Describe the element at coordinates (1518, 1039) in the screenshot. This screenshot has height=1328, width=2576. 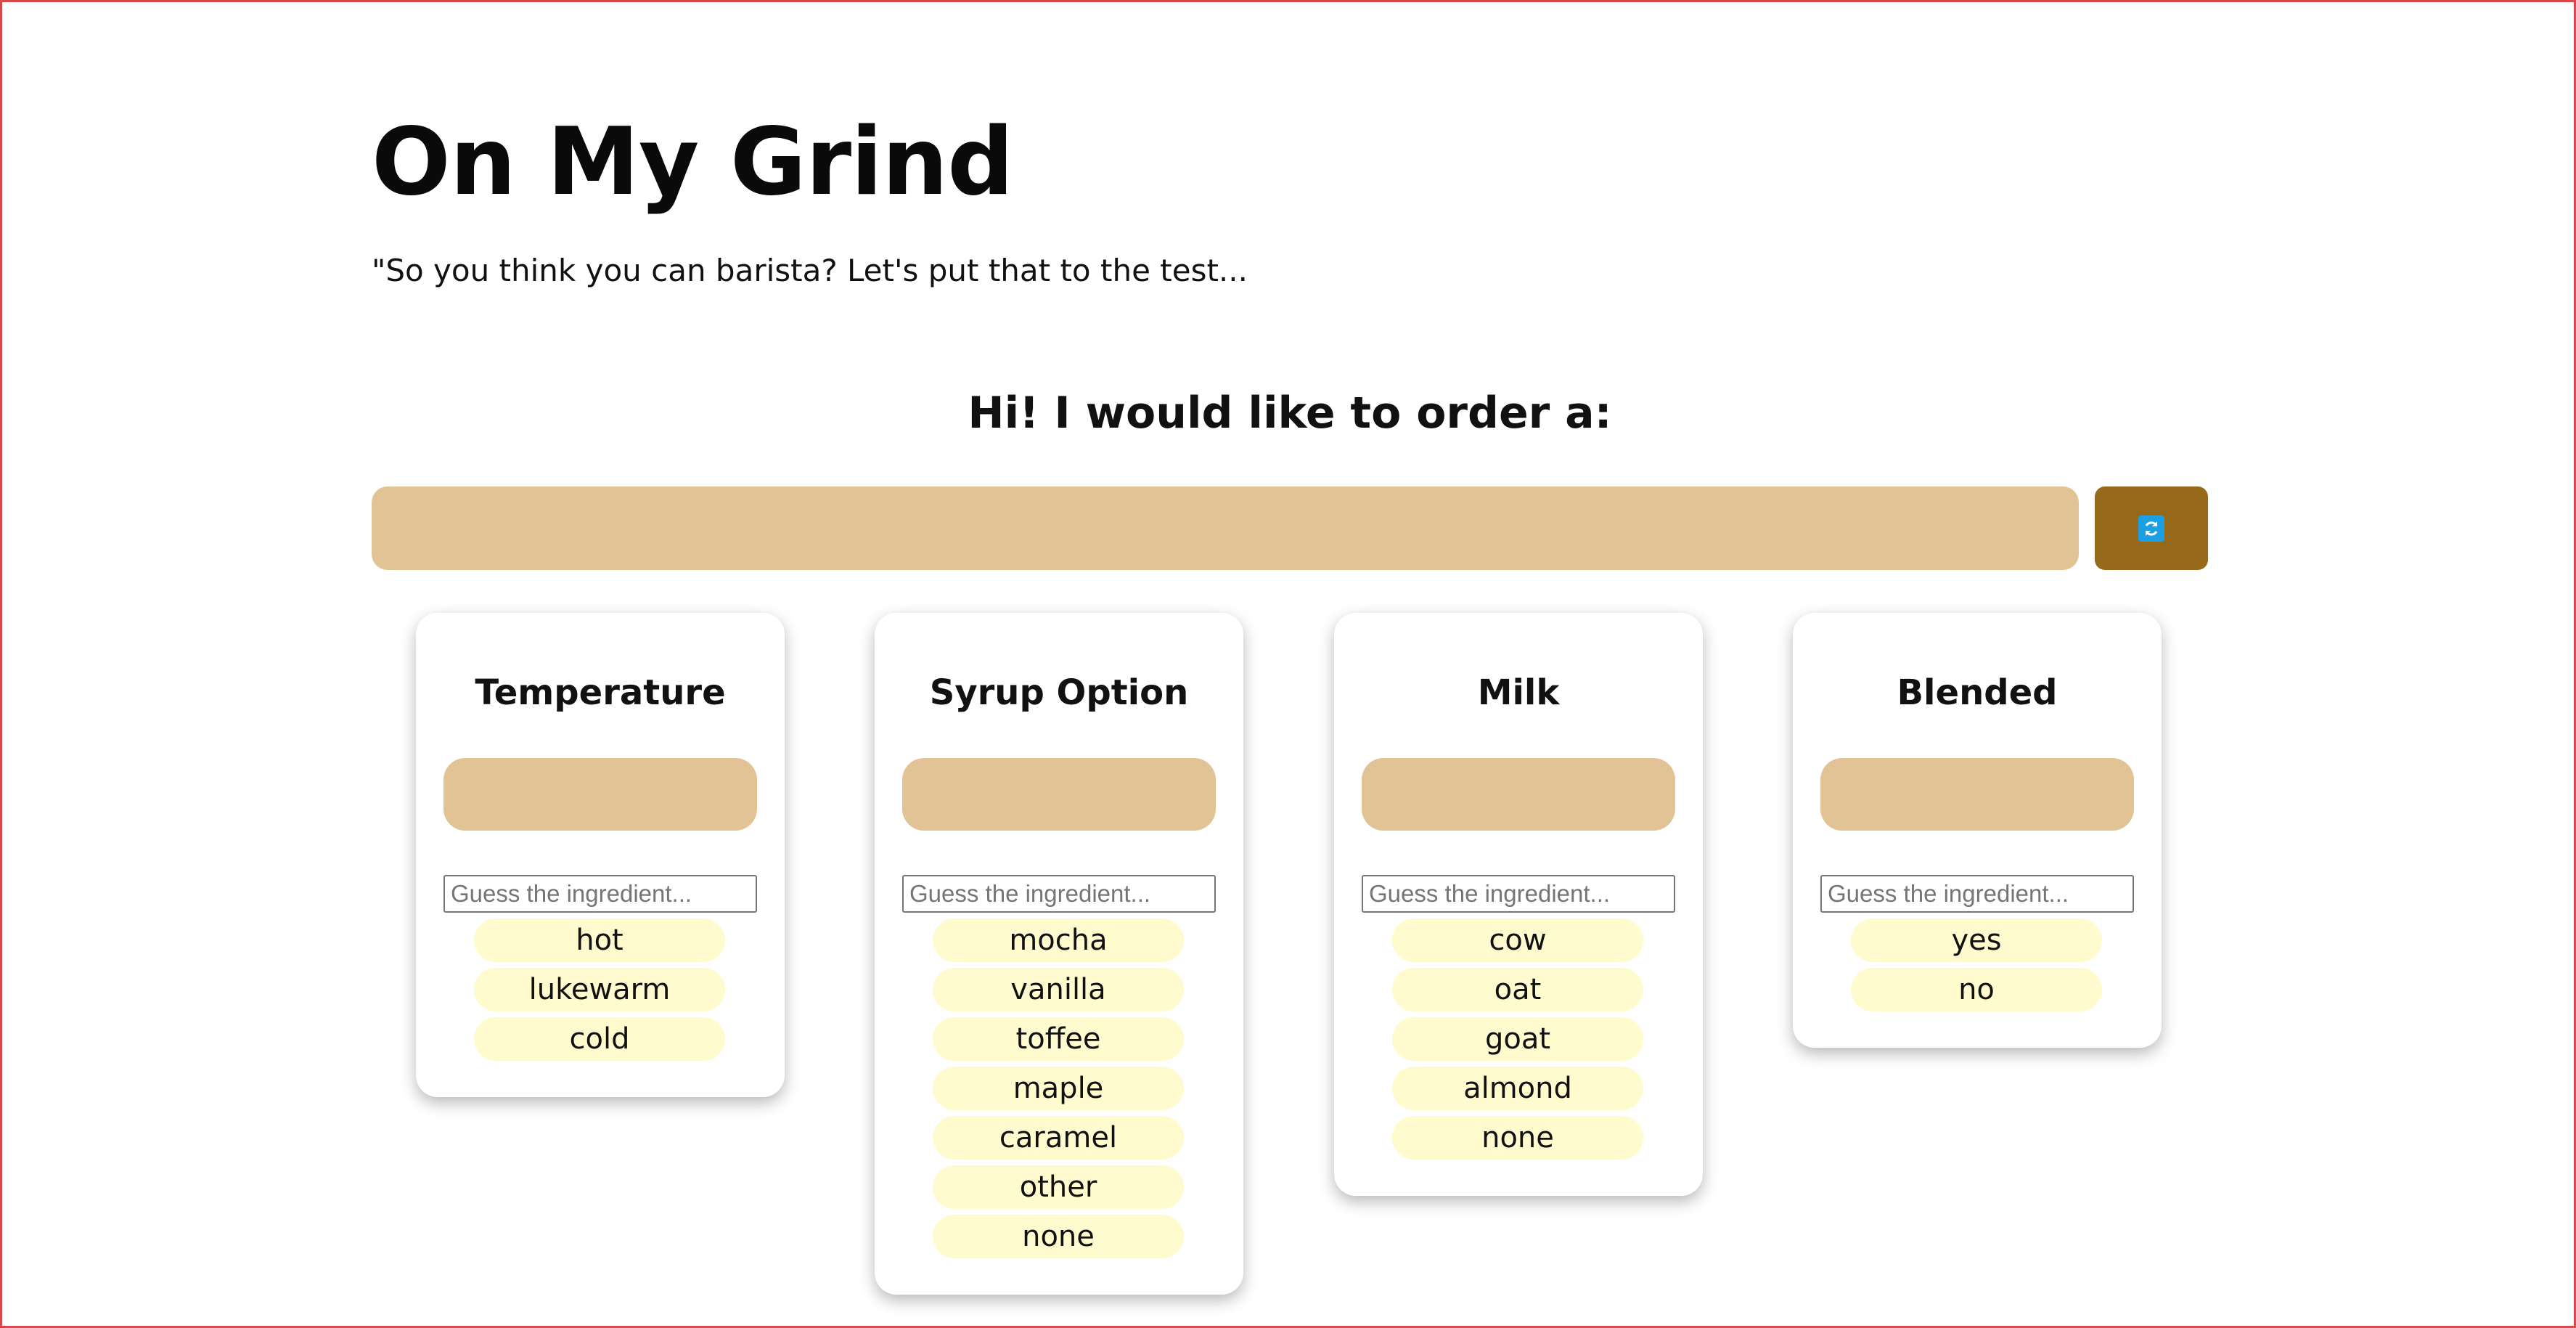
I see `option-goat: goat` at that location.